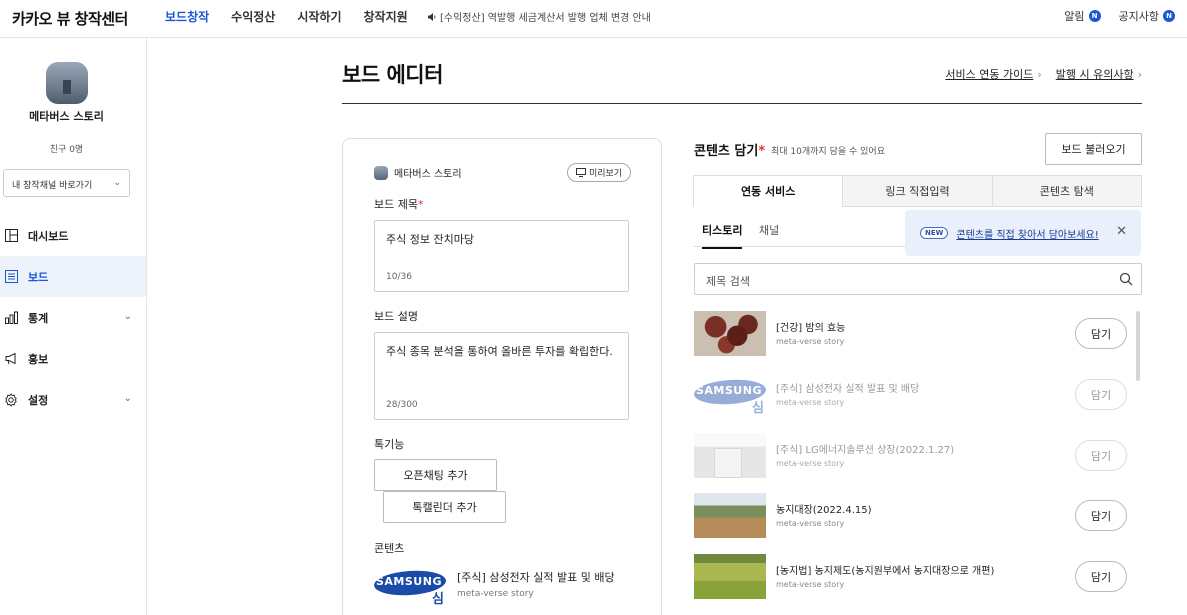 The height and width of the screenshot is (615, 1187). I want to click on samsung-thumbnail: SAMSUNG 심, so click(730, 394).